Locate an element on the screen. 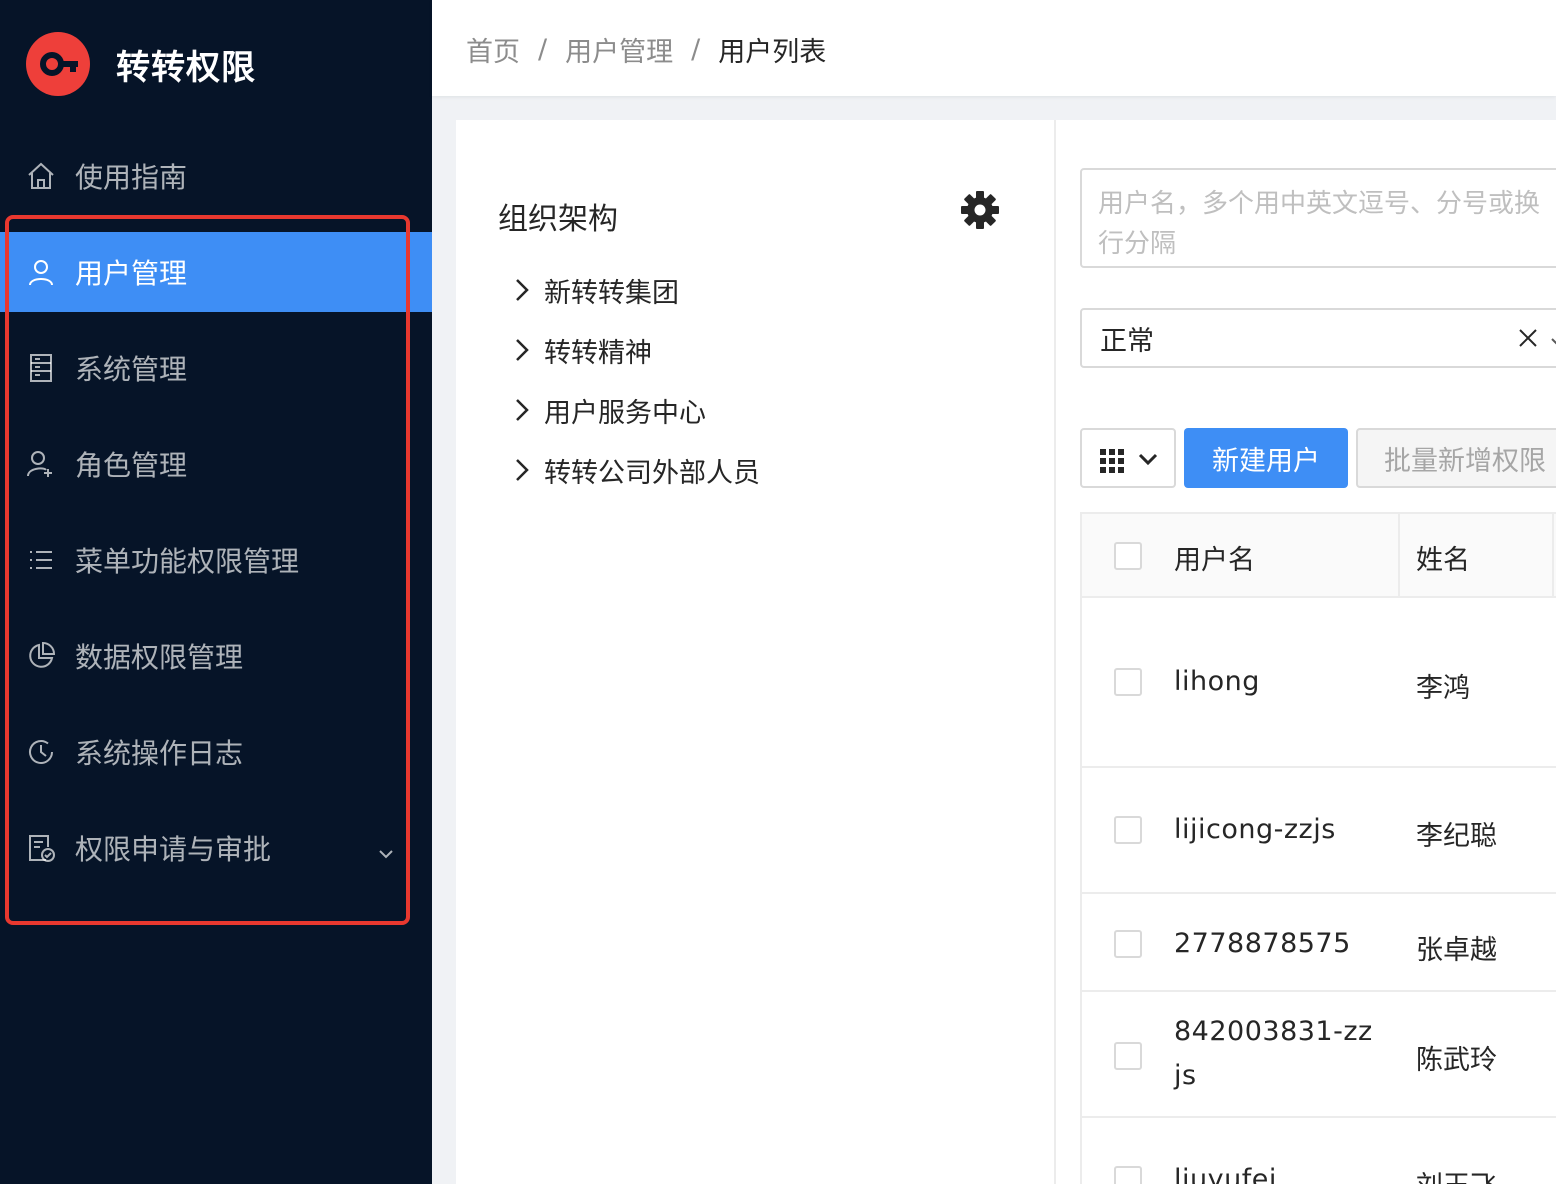 Image resolution: width=1556 pixels, height=1184 pixels. sidebar-item-user-management: 用户管理 is located at coordinates (216, 272).